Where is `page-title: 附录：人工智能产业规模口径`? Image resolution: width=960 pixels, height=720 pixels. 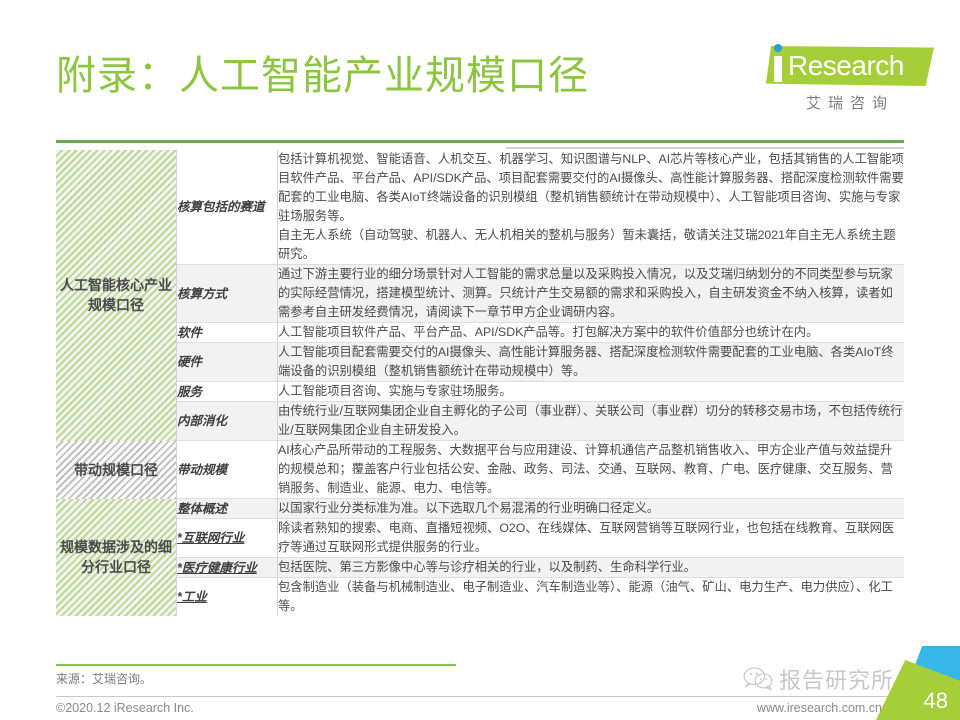
page-title: 附录：人工智能产业规模口径 is located at coordinates (322, 76).